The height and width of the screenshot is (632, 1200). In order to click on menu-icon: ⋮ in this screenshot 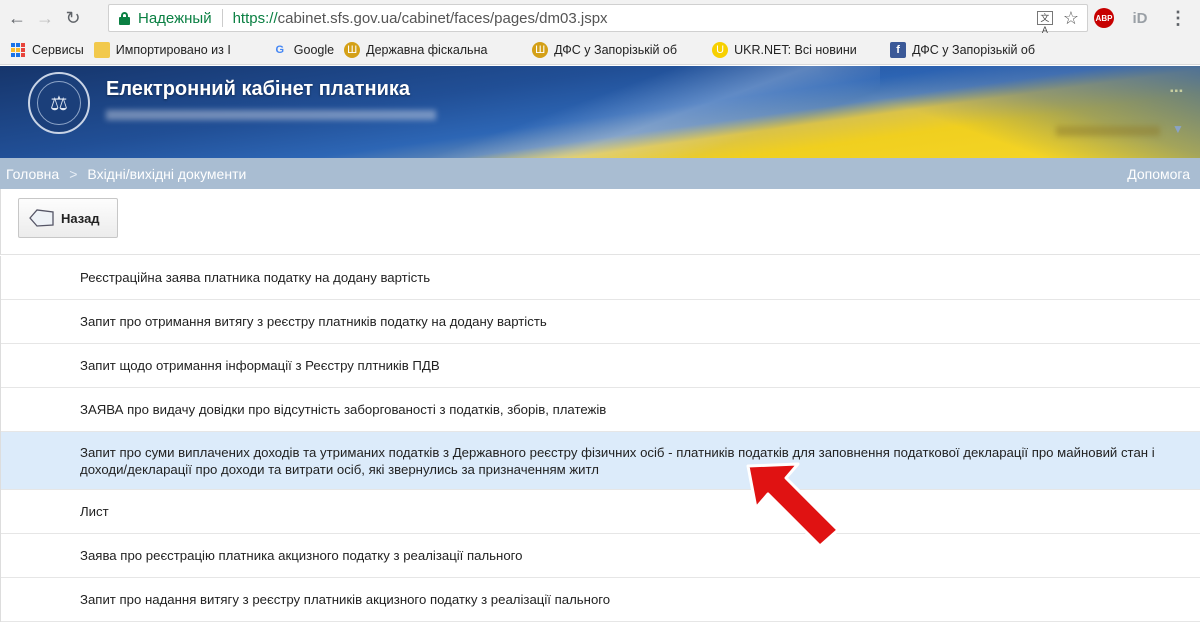, I will do `click(1178, 18)`.